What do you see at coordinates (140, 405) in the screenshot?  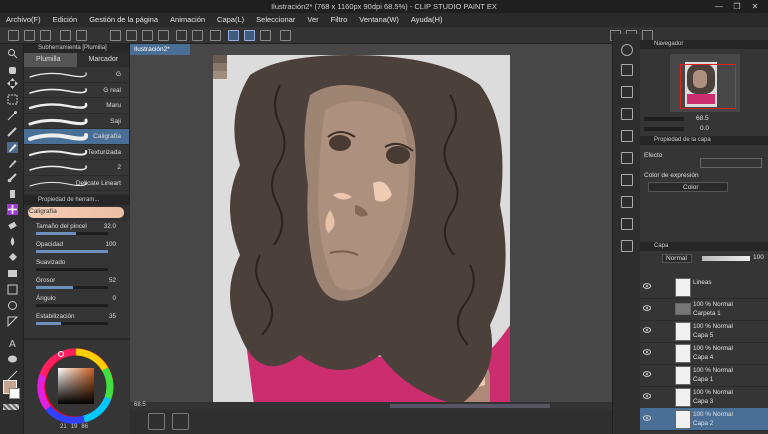 I see `zoom-readout: 68.5` at bounding box center [140, 405].